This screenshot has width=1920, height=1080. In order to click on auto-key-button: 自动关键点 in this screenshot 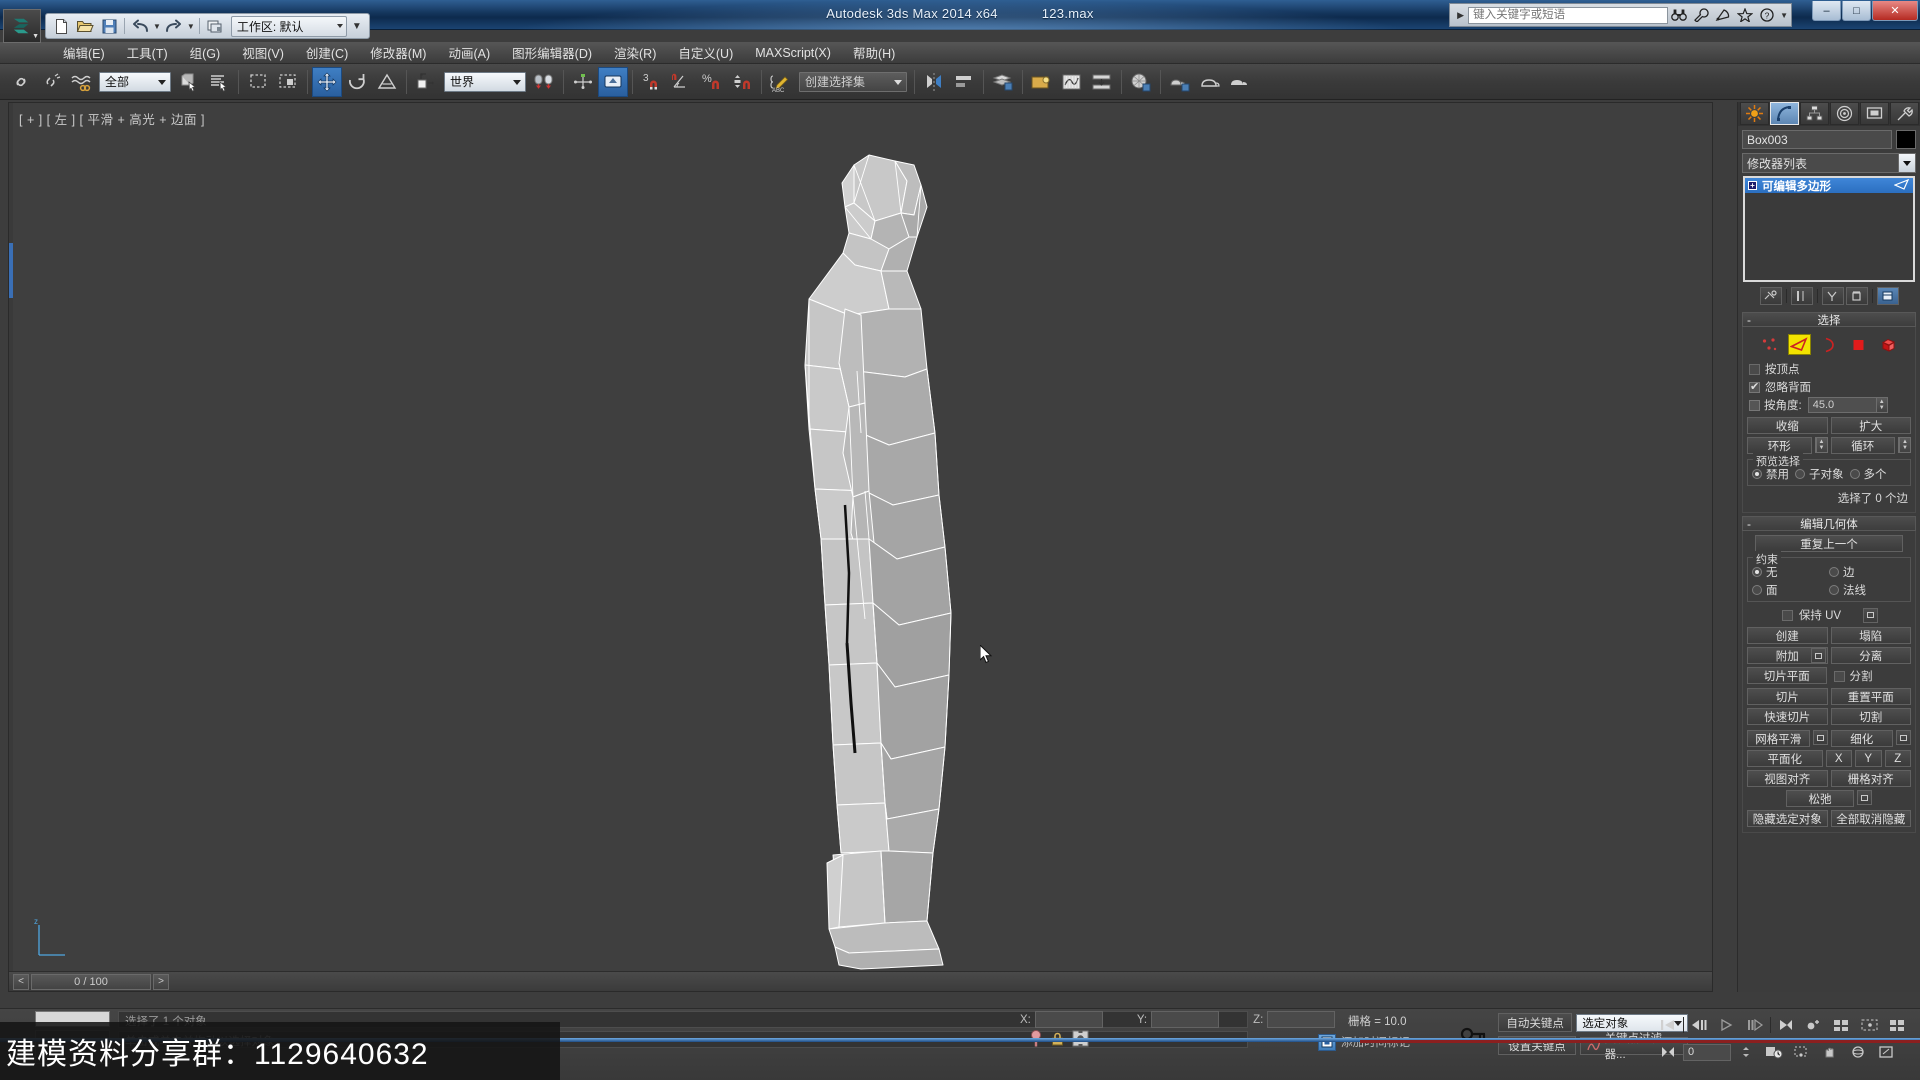, I will do `click(1535, 1022)`.